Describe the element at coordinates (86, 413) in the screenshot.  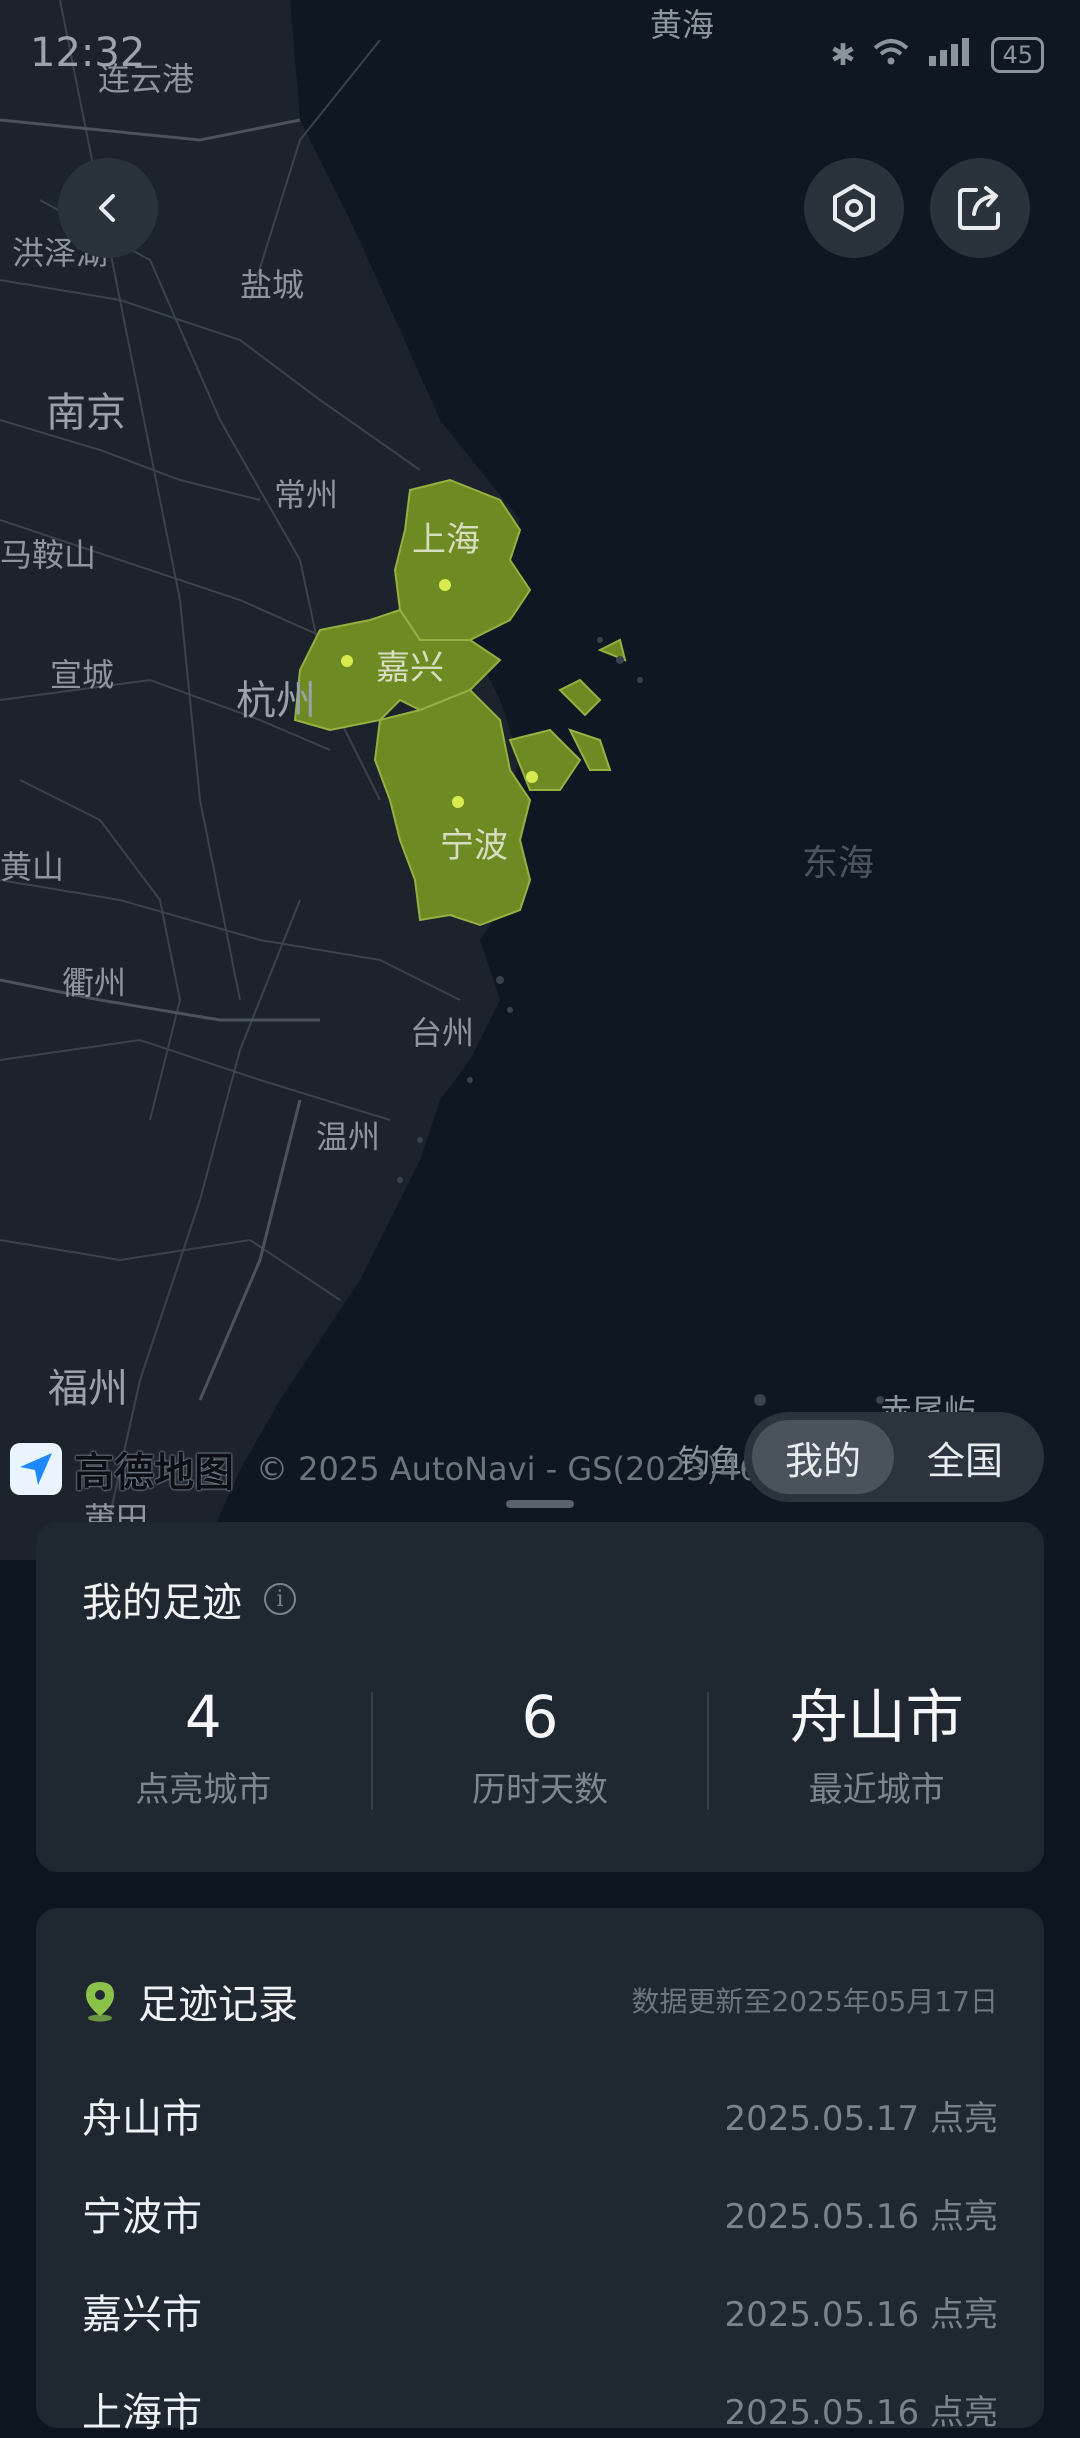
I see `map-label-nanjing: 南京` at that location.